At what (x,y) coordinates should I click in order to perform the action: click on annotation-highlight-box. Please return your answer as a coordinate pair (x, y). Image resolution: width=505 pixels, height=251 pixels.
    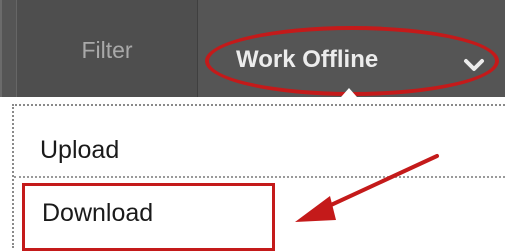
    Looking at the image, I should click on (148, 217).